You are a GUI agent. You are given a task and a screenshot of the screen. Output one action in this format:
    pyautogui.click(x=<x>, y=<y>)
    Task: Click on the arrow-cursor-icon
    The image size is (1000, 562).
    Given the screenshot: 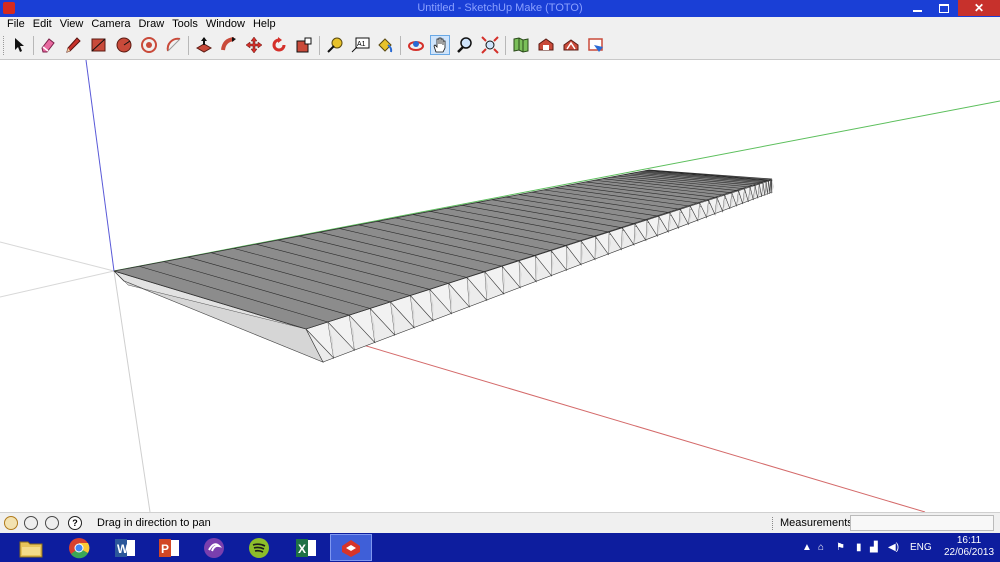 What is the action you would take?
    pyautogui.click(x=19, y=45)
    